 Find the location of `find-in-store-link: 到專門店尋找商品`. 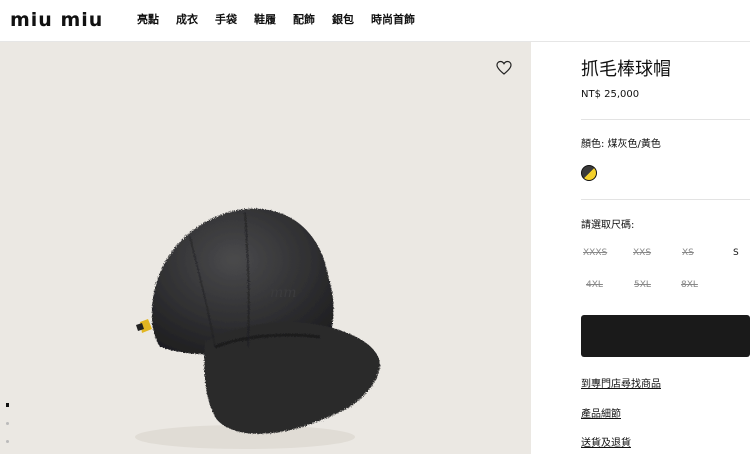

find-in-store-link: 到專門店尋找商品 is located at coordinates (621, 385).